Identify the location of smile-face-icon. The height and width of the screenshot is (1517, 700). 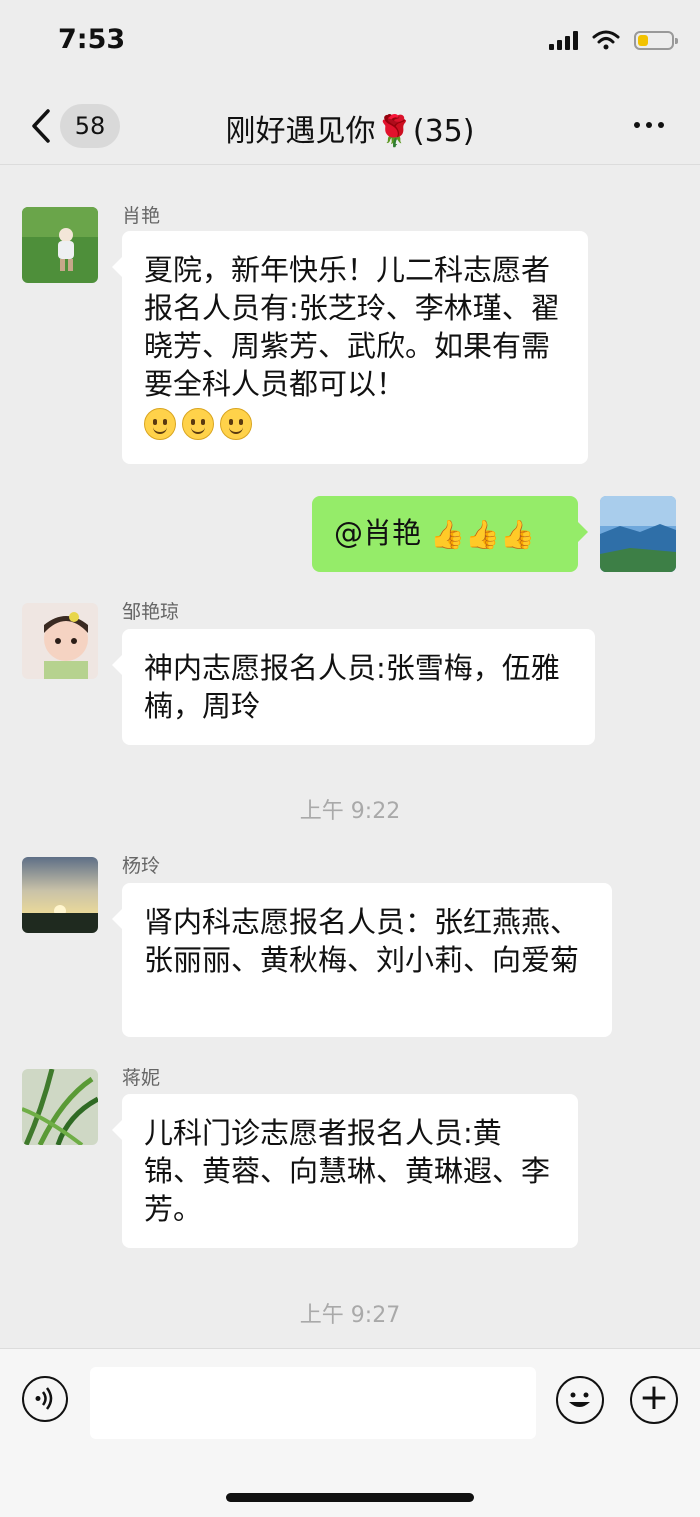
(579, 1399).